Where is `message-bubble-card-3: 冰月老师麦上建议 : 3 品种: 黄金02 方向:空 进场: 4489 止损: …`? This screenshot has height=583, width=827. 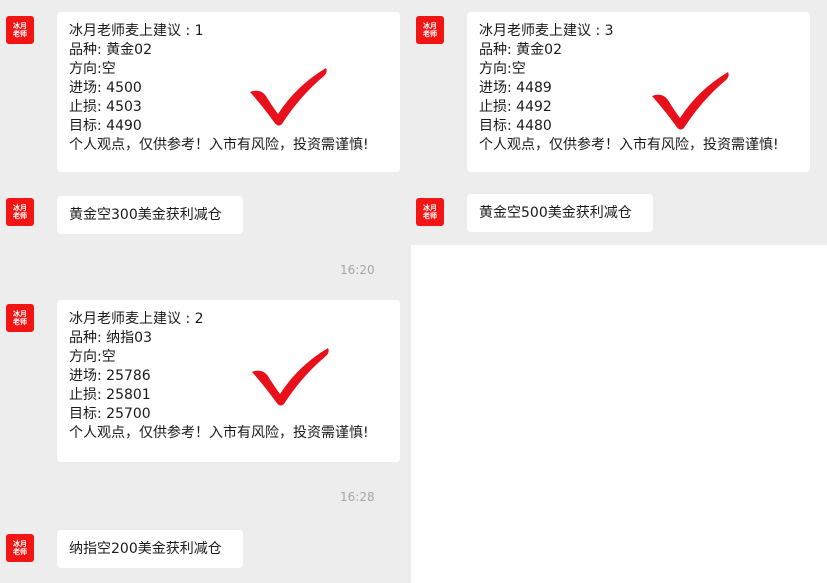 message-bubble-card-3: 冰月老师麦上建议 : 3 品种: 黄金02 方向:空 进场: 4489 止损: … is located at coordinates (638, 92).